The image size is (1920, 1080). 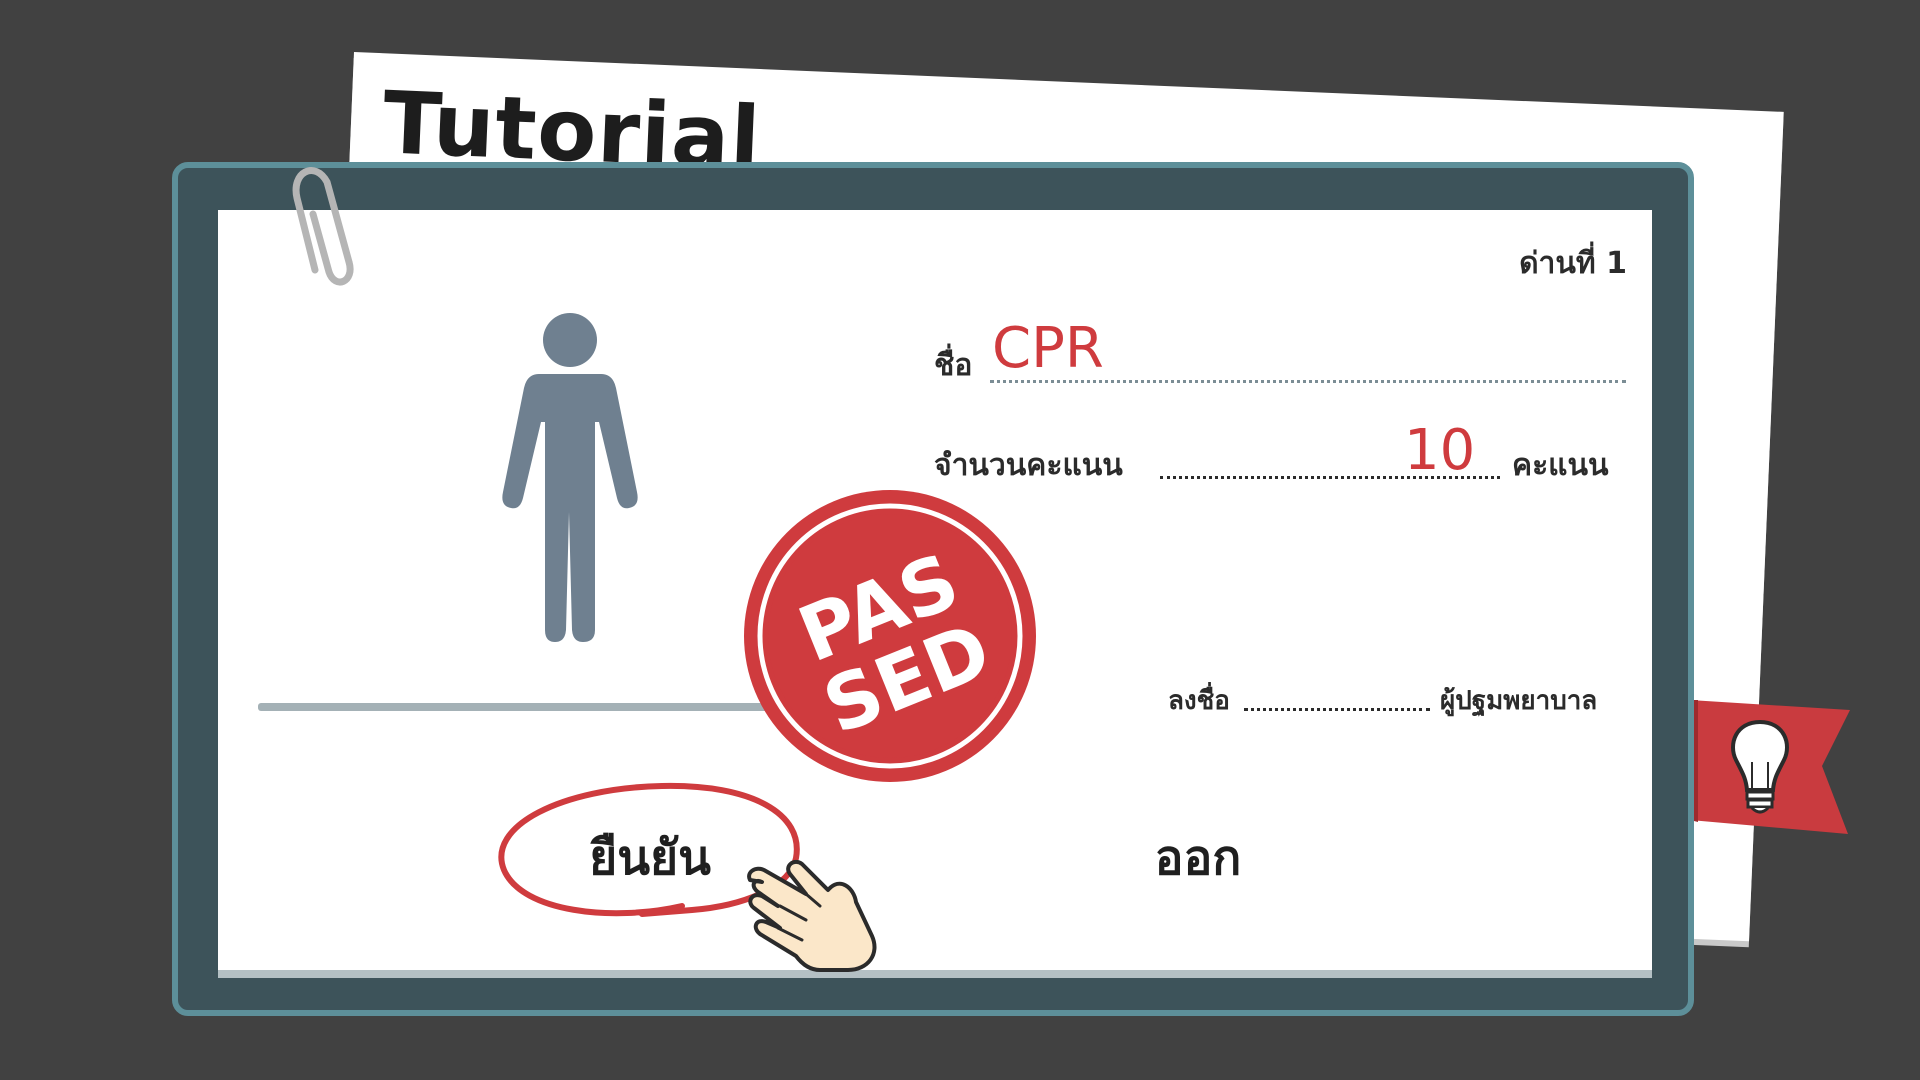 I want to click on name-value: CPR, so click(x=1048, y=348).